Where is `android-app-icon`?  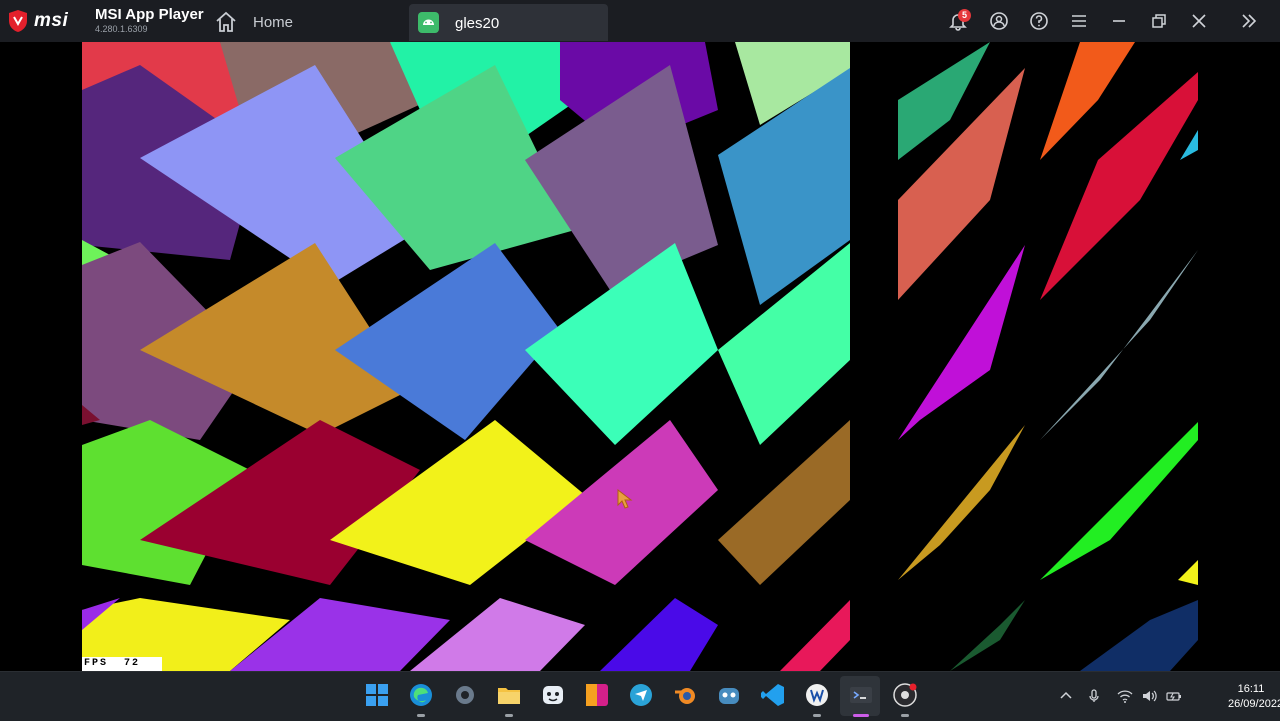
android-app-icon is located at coordinates (428, 22).